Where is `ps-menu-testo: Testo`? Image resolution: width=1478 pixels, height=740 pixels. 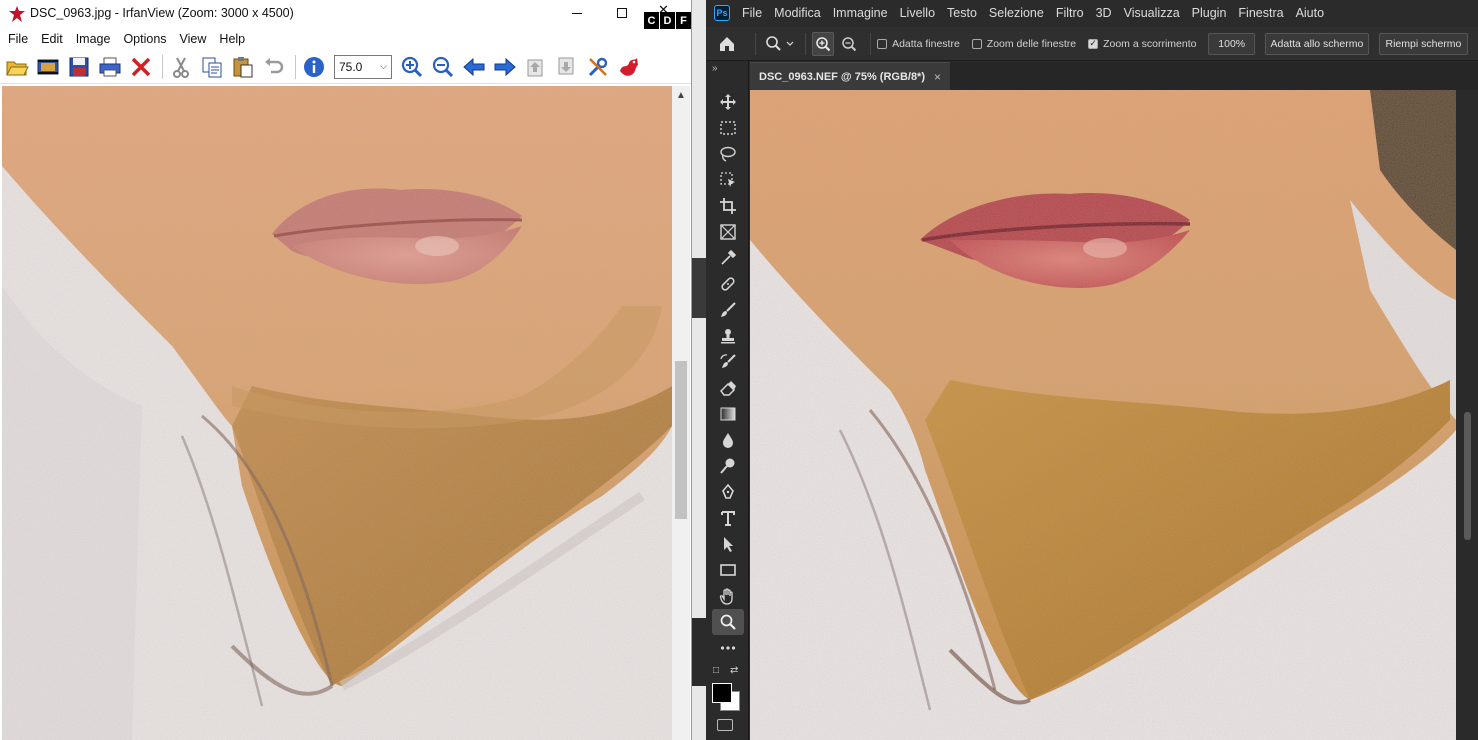
ps-menu-testo: Testo is located at coordinates (962, 13).